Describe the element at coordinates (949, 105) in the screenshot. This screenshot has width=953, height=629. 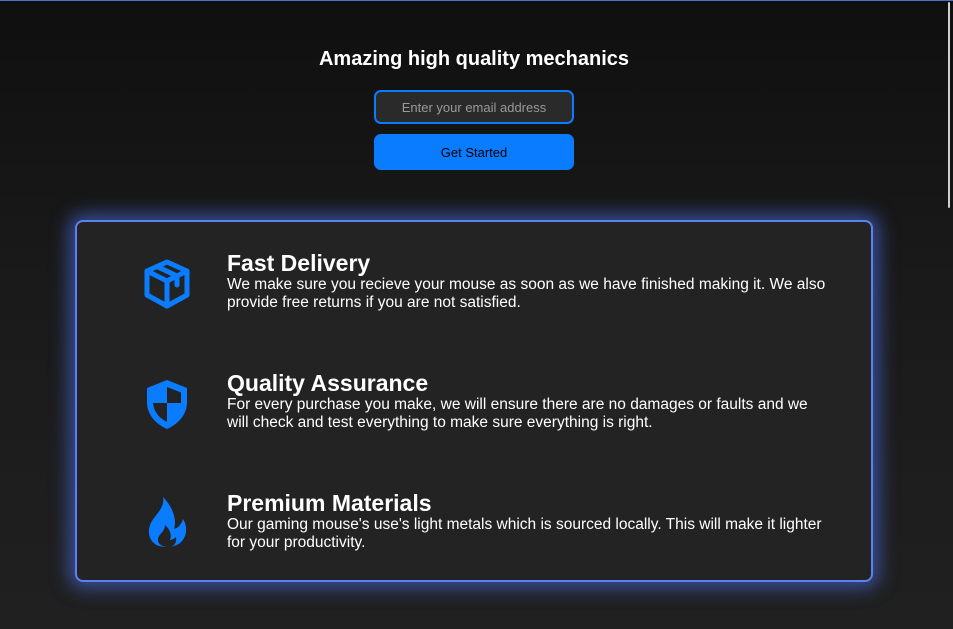
I see `scrollbar-thumb` at that location.